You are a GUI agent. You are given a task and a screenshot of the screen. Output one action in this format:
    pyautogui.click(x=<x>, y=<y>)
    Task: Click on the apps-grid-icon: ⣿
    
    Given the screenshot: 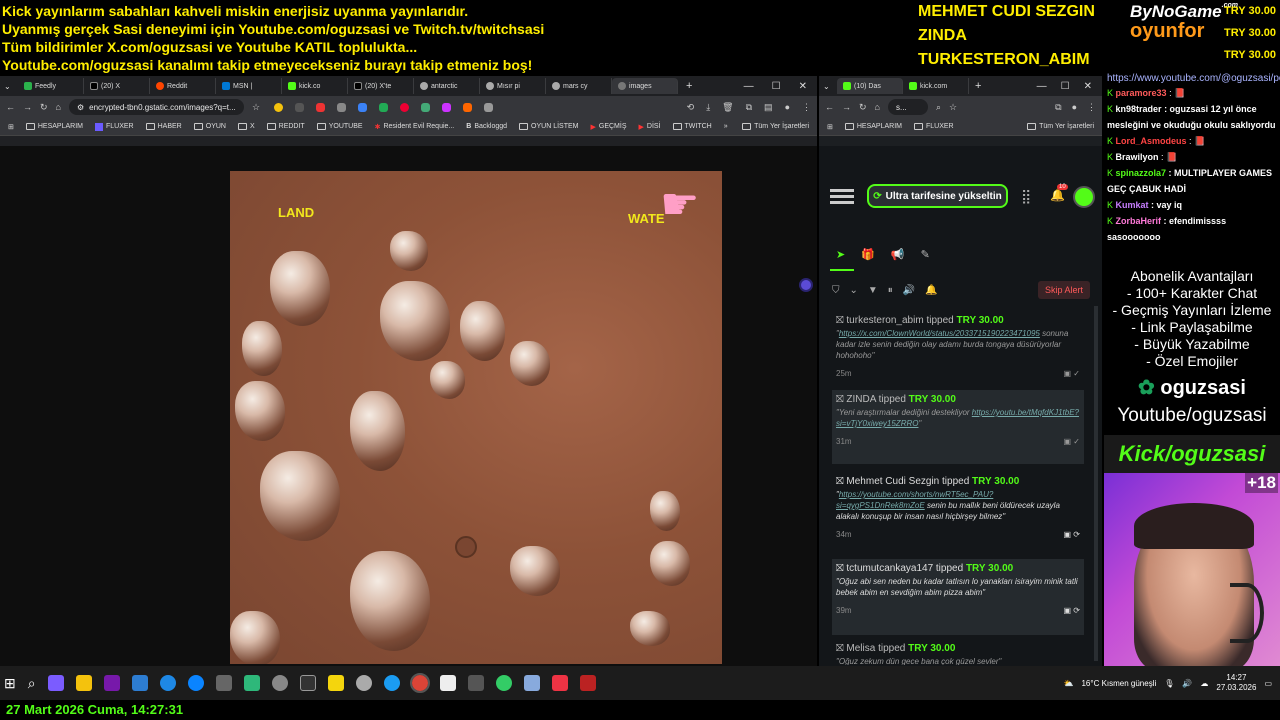 What is the action you would take?
    pyautogui.click(x=1026, y=196)
    